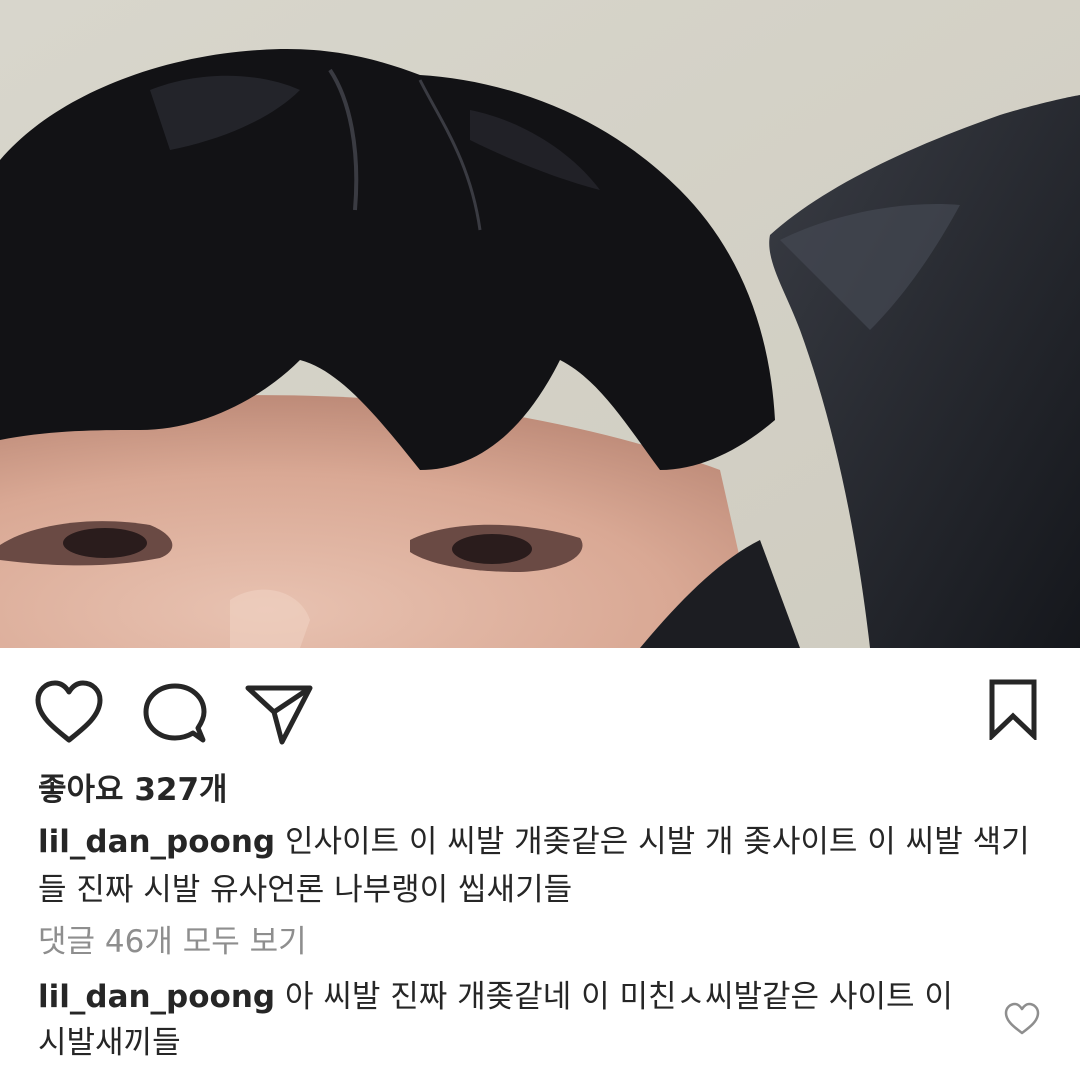  What do you see at coordinates (156, 997) in the screenshot?
I see `comment-username: lil_dan_poong` at bounding box center [156, 997].